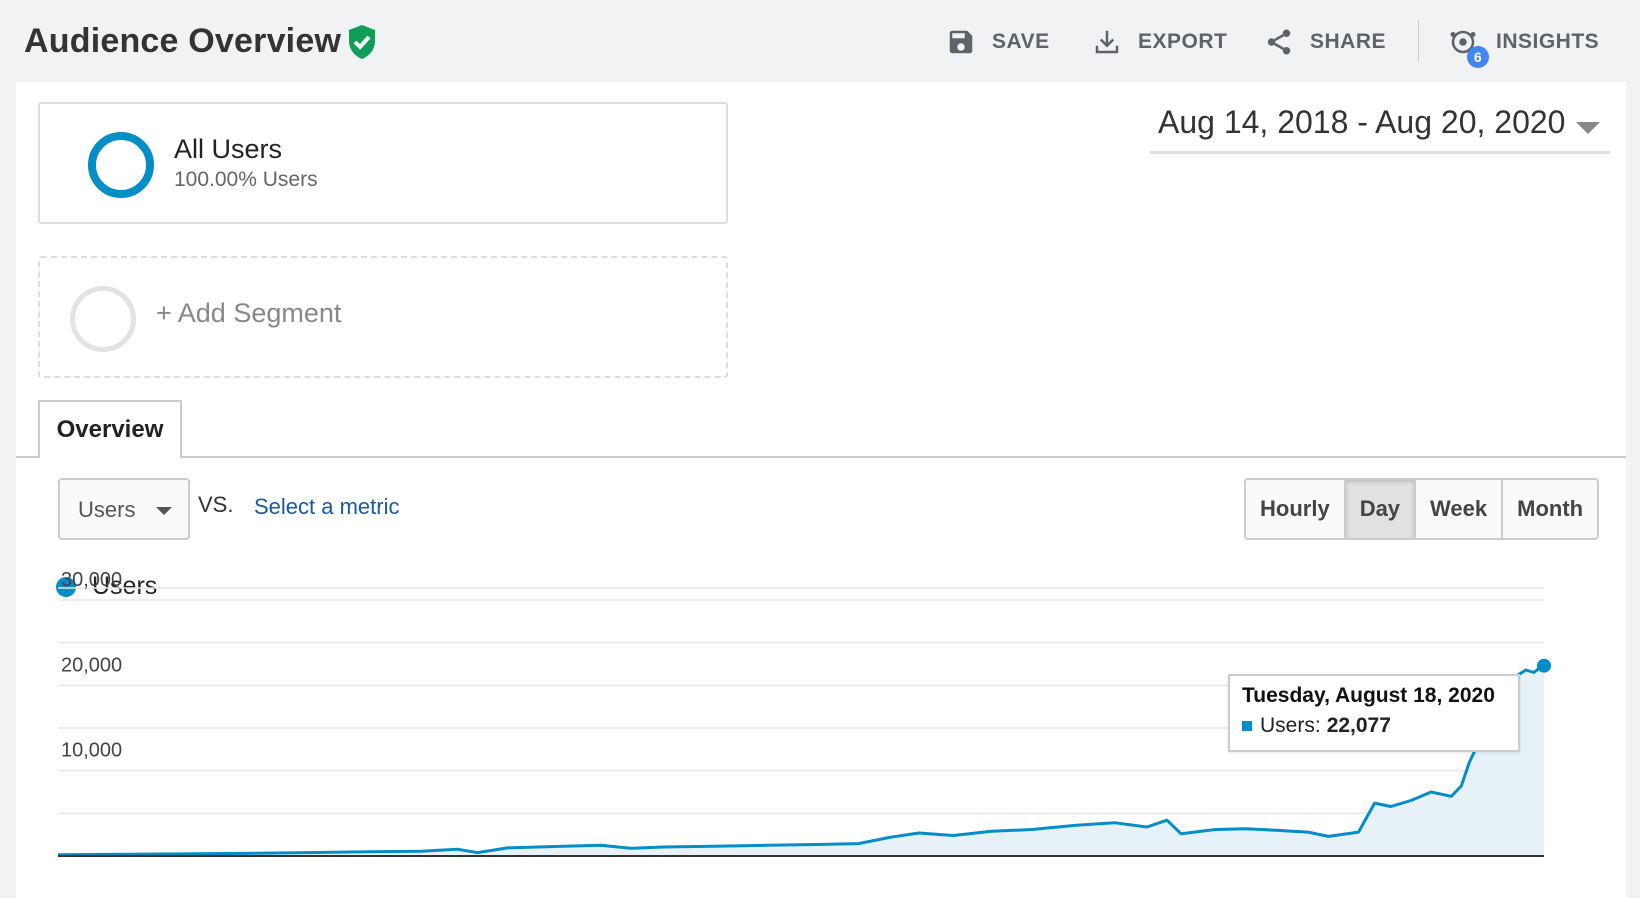 The height and width of the screenshot is (898, 1640). I want to click on tooltip-row: Users: 22,077, so click(1374, 726).